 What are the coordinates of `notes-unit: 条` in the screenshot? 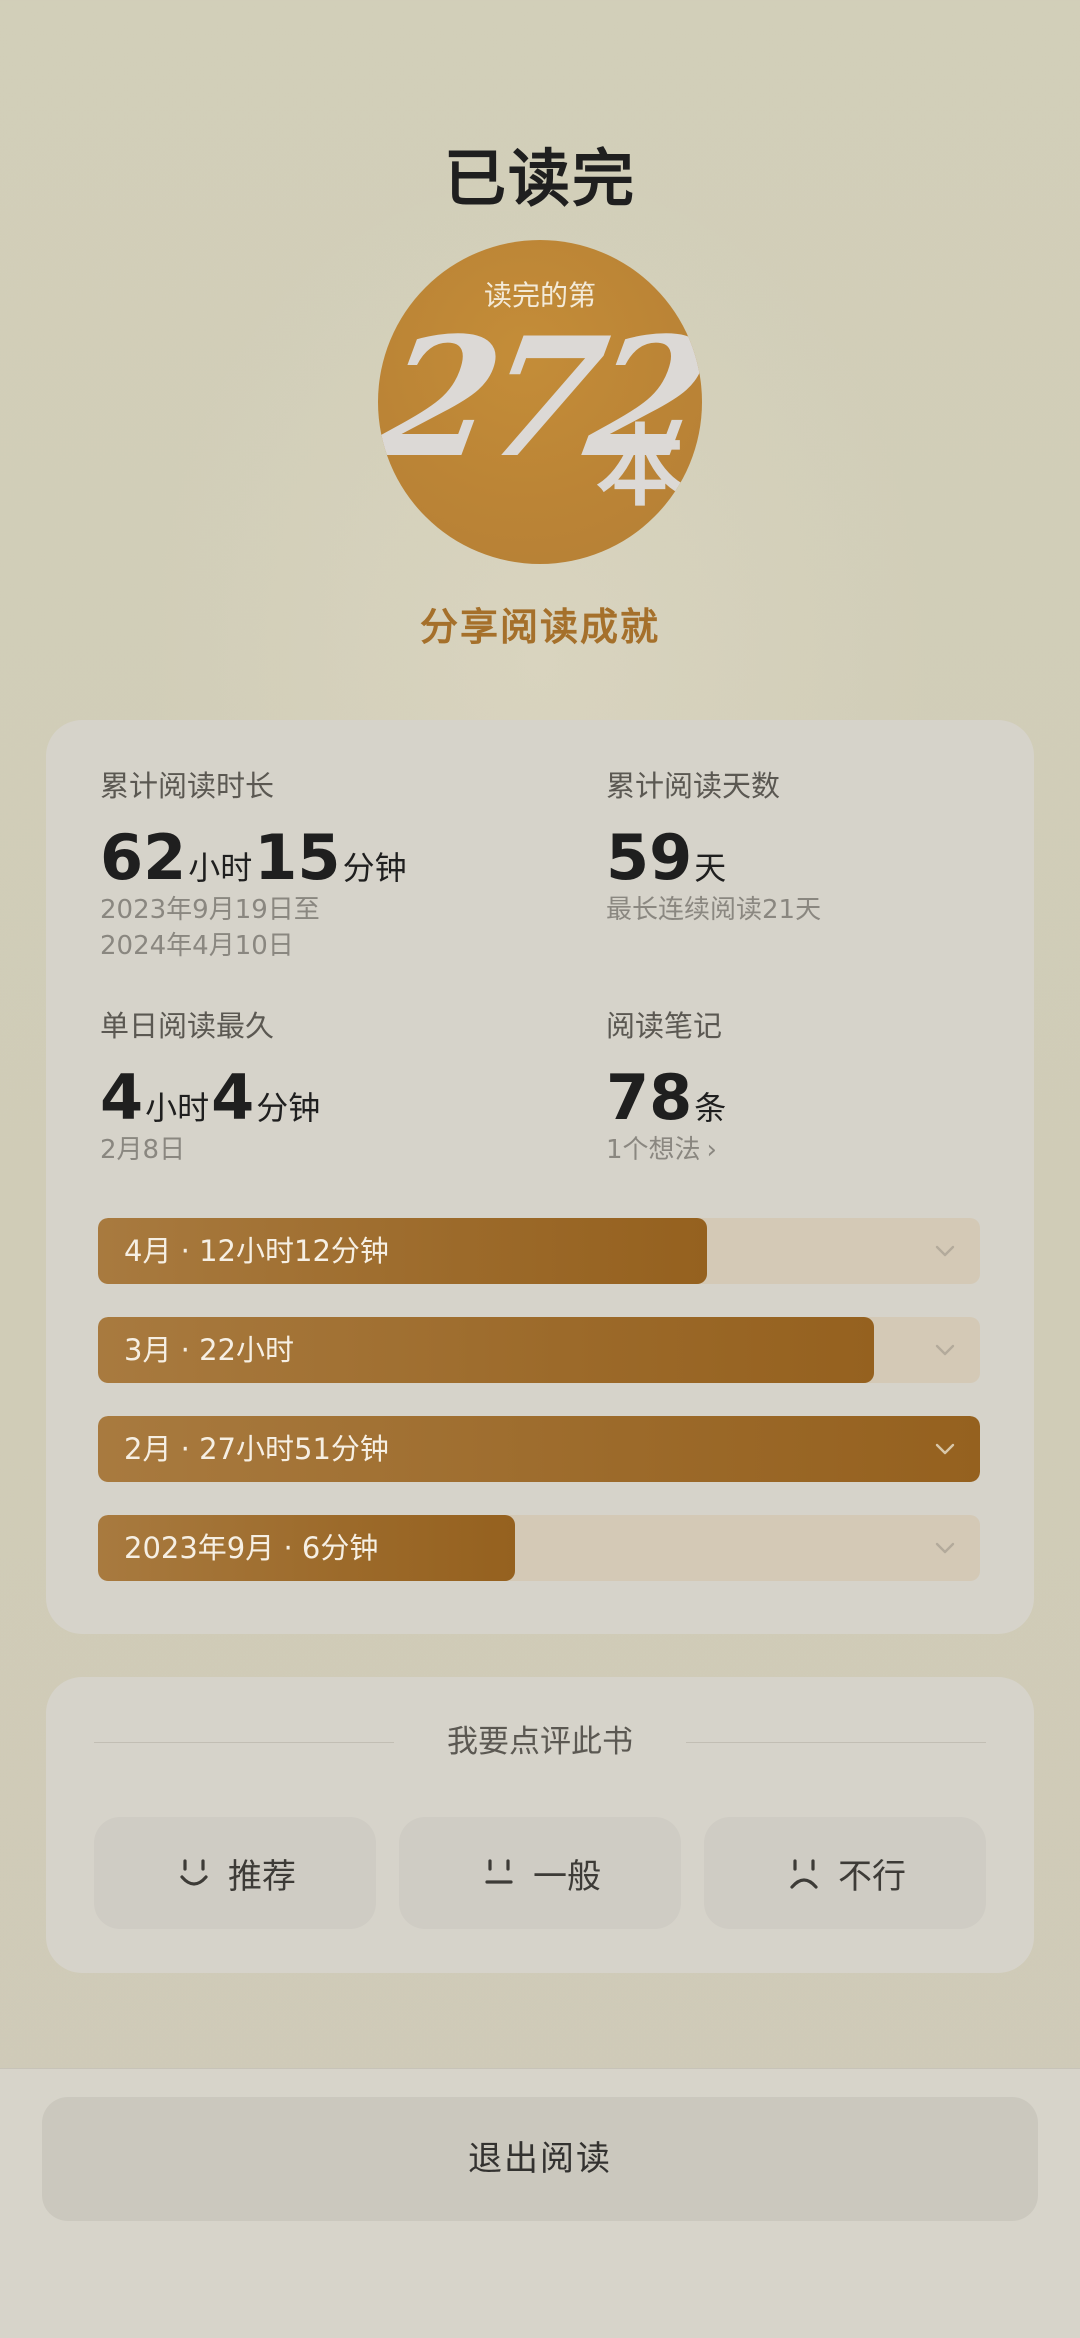 It's located at (710, 1108).